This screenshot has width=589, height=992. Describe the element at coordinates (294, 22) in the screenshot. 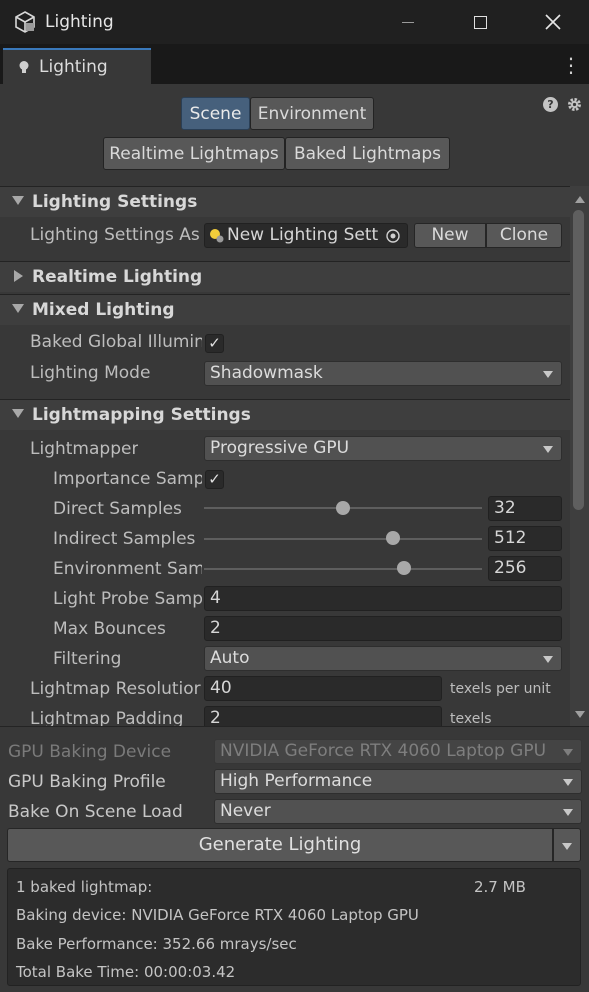

I see `title-bar: Lighting` at that location.